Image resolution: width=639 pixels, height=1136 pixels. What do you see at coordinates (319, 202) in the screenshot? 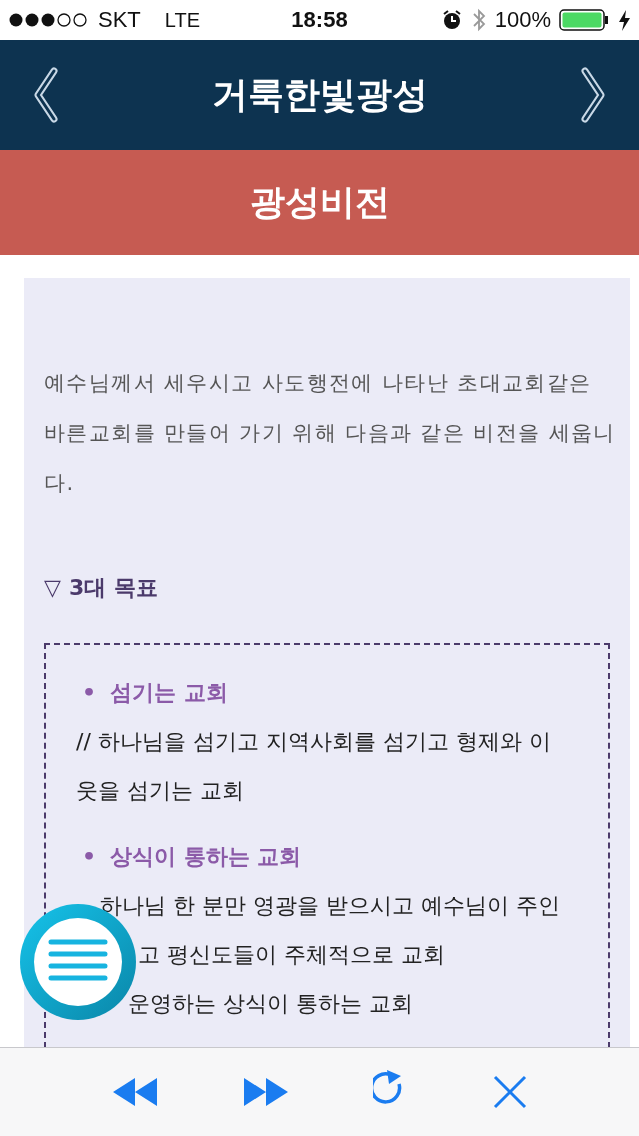
I see `page-title: 광성비전` at bounding box center [319, 202].